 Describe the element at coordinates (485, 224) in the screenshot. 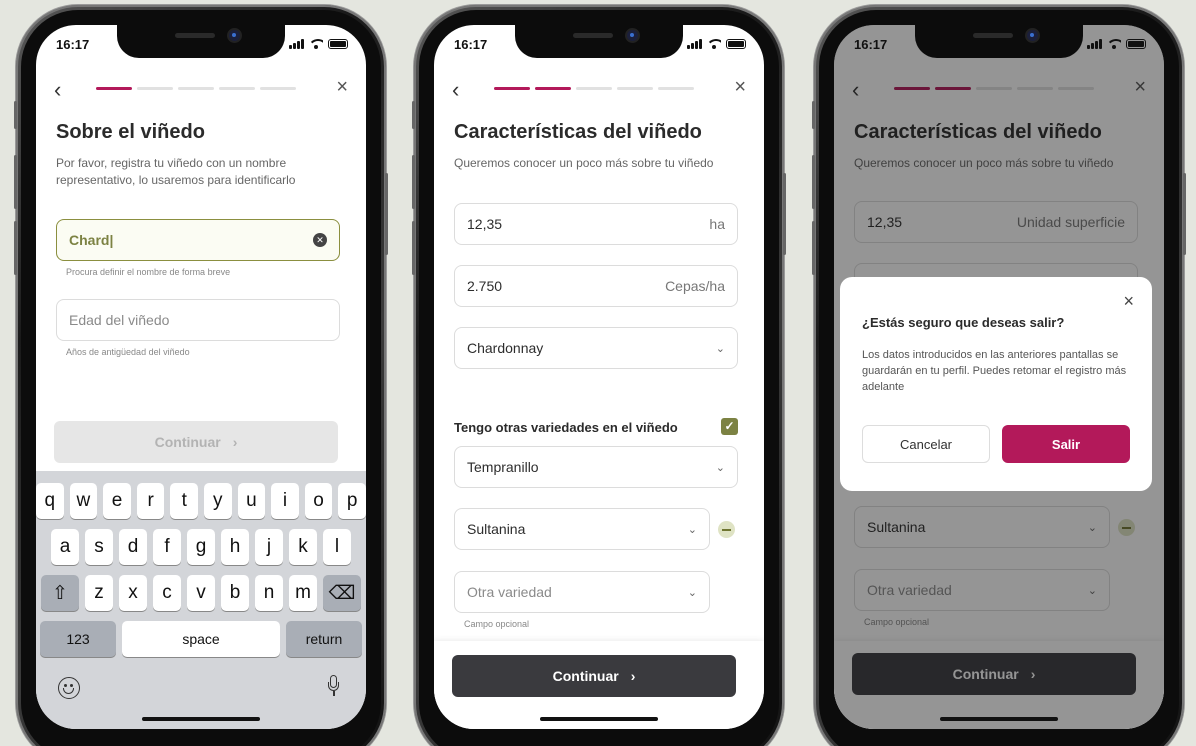

I see `surface-value: 12,35` at that location.